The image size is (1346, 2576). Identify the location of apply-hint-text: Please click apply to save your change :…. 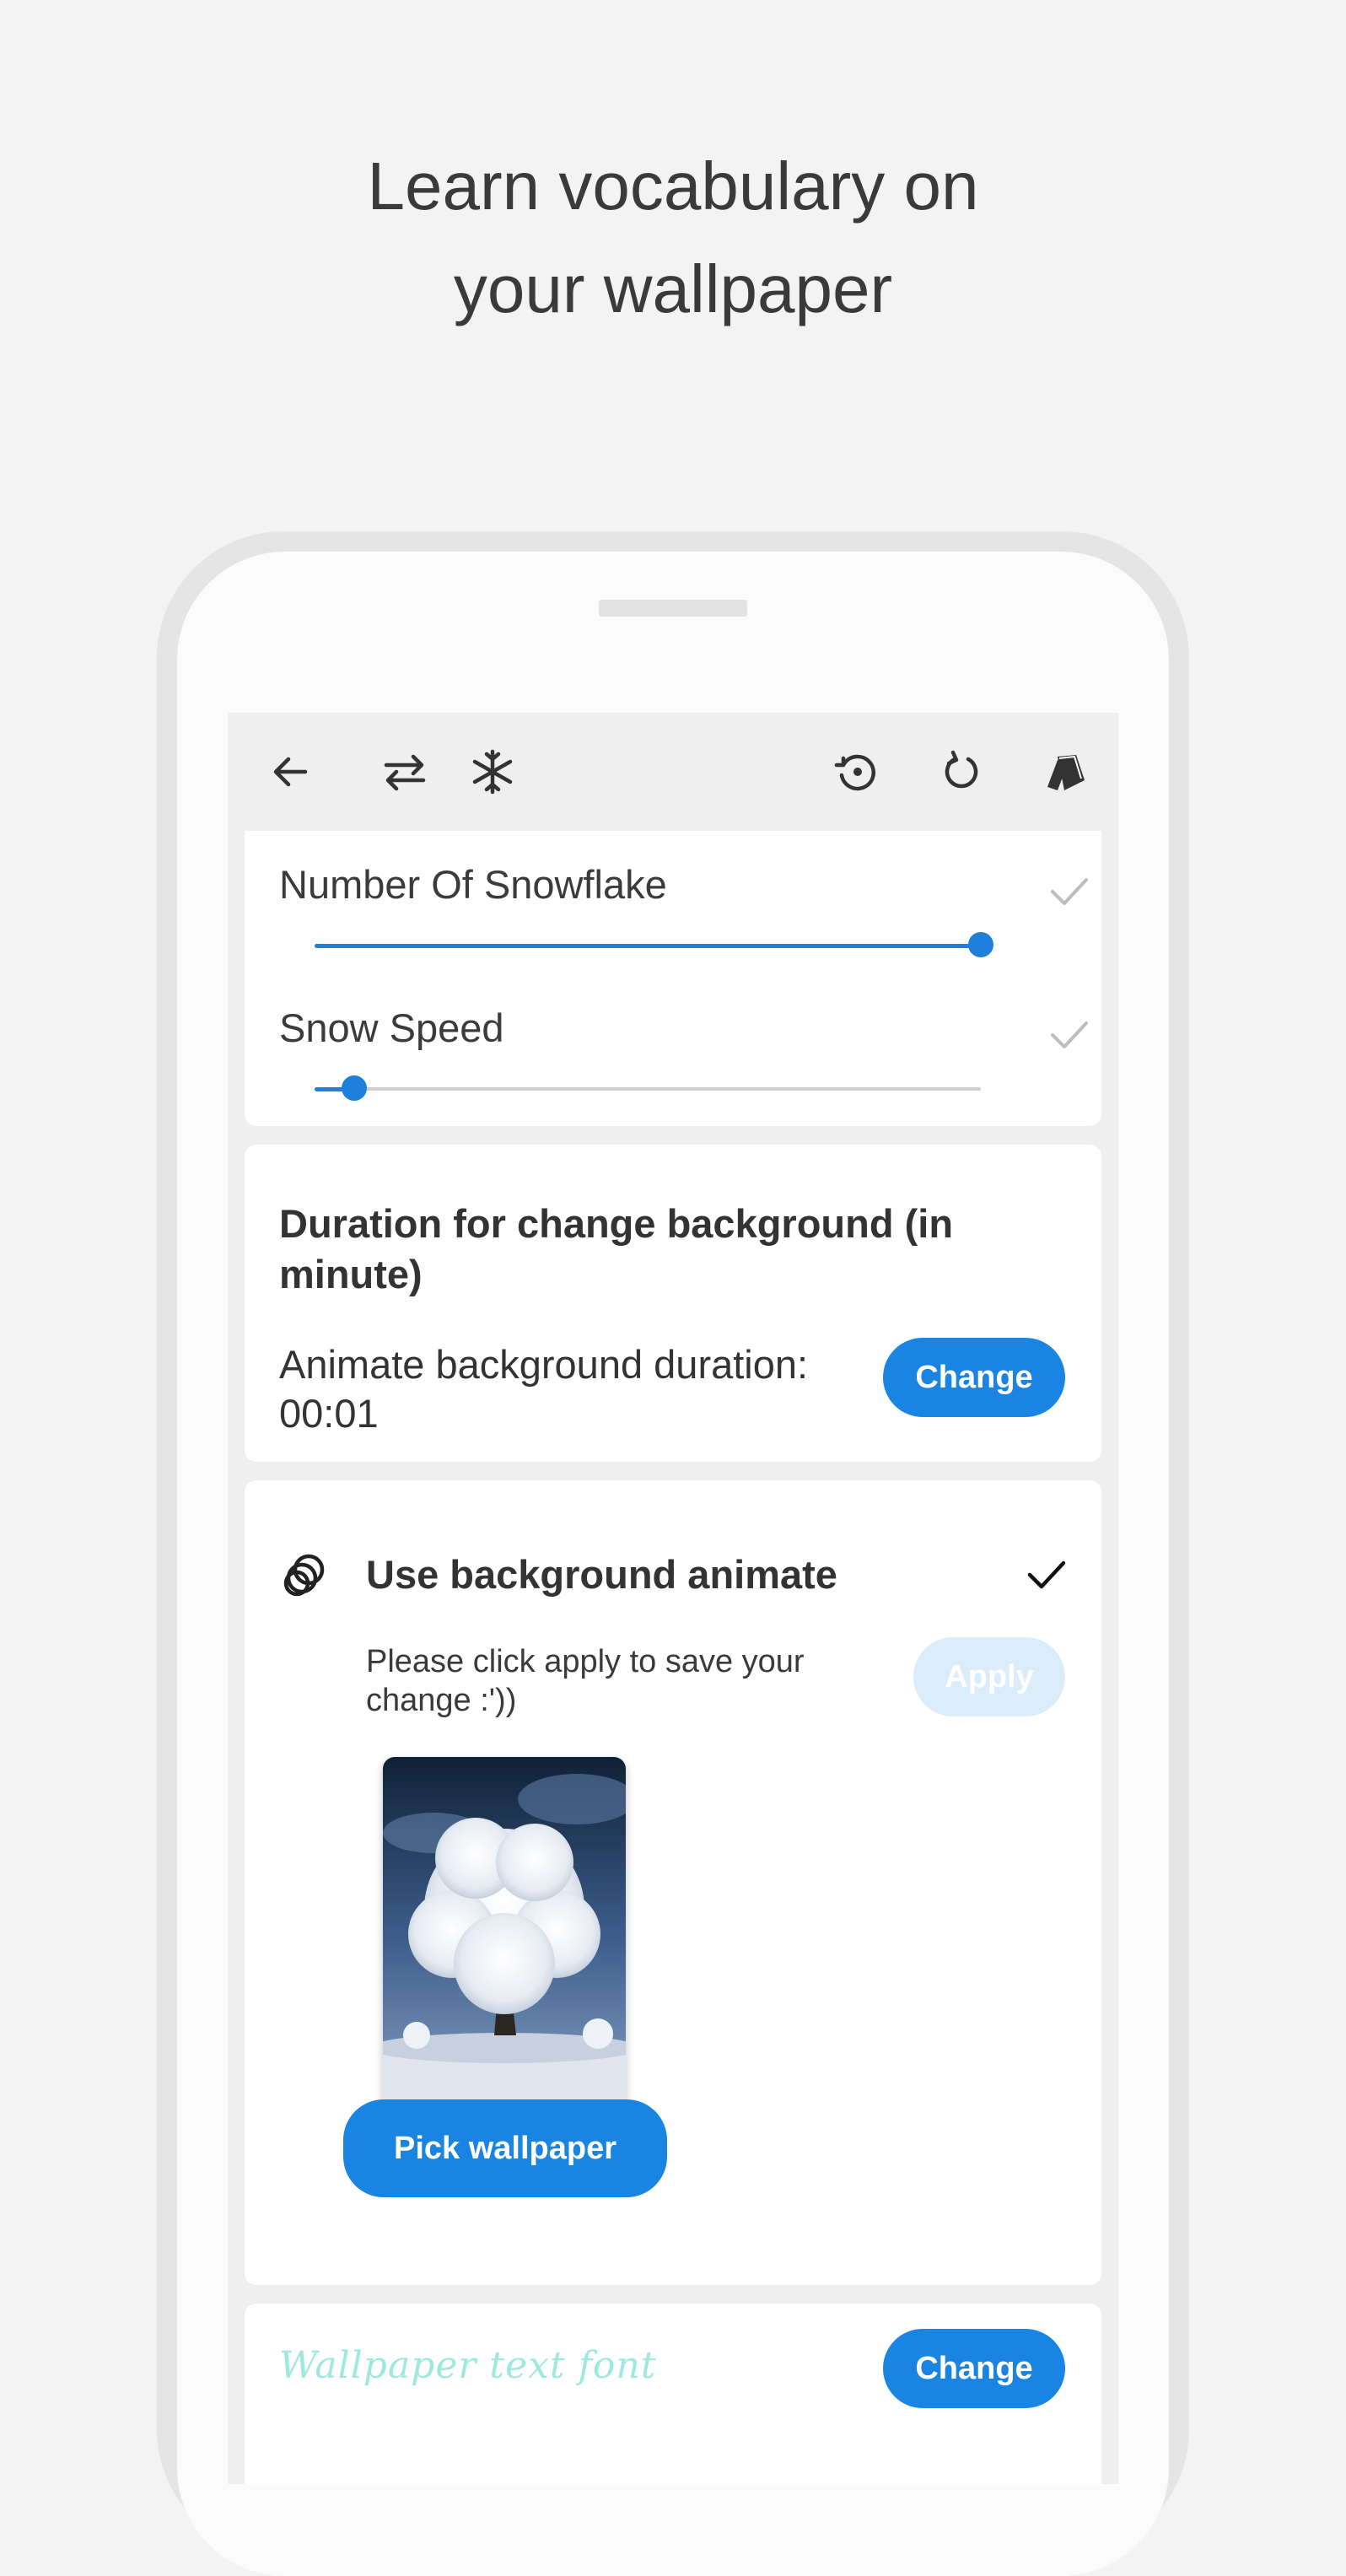
(585, 1681).